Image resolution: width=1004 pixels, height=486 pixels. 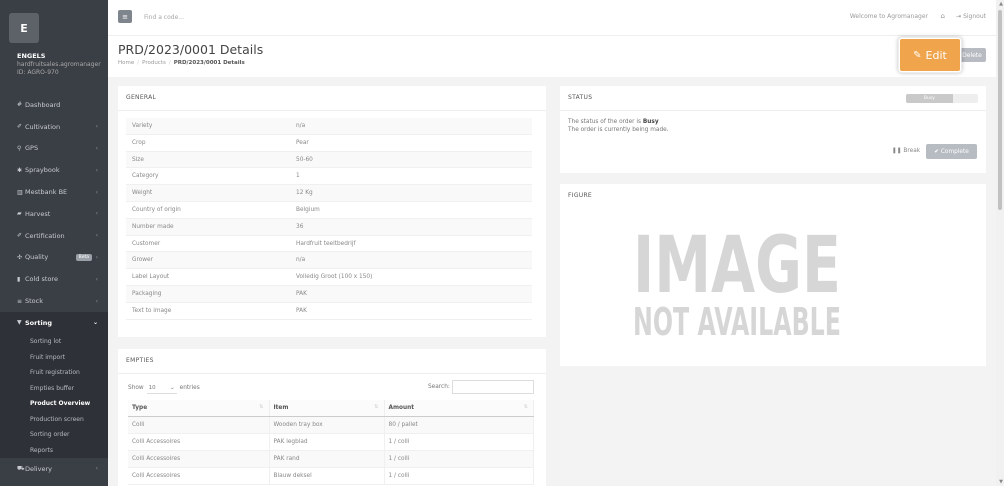 What do you see at coordinates (334, 277) in the screenshot?
I see `field-value: Volledig Groot (100 x 150)` at bounding box center [334, 277].